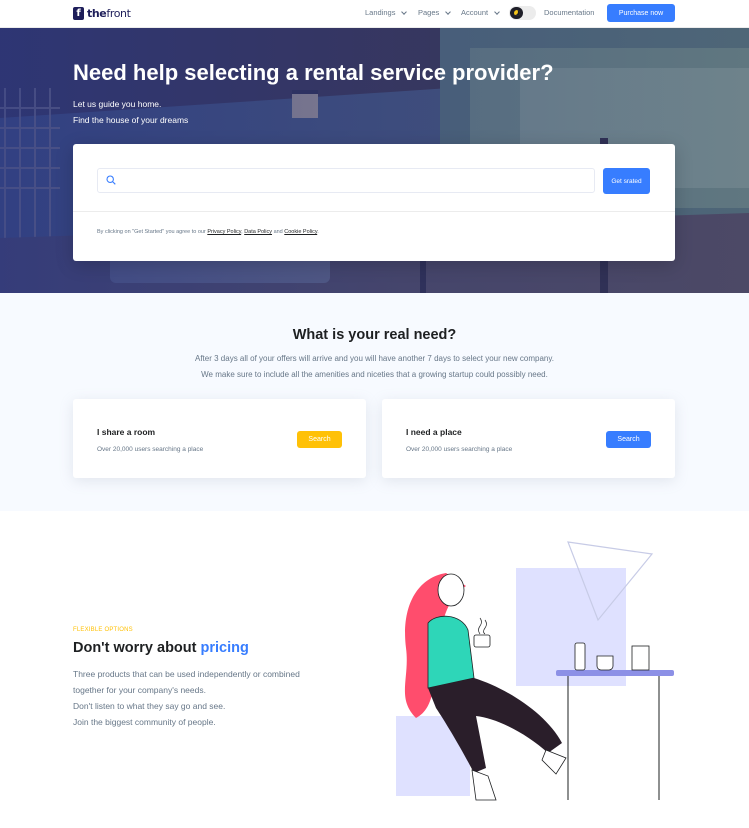  What do you see at coordinates (300, 232) in the screenshot?
I see `cookie-policy-link: Cookie Policy` at bounding box center [300, 232].